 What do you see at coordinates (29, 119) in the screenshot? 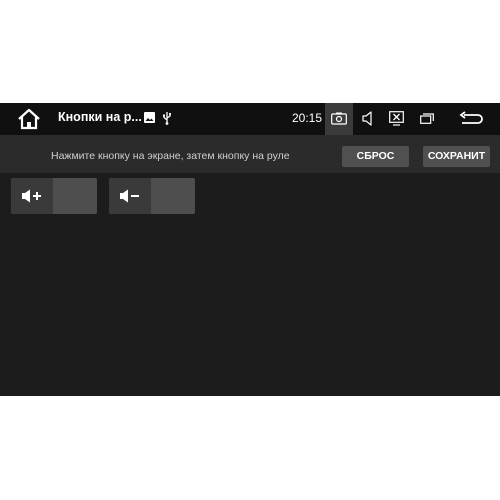
I see `home-icon` at bounding box center [29, 119].